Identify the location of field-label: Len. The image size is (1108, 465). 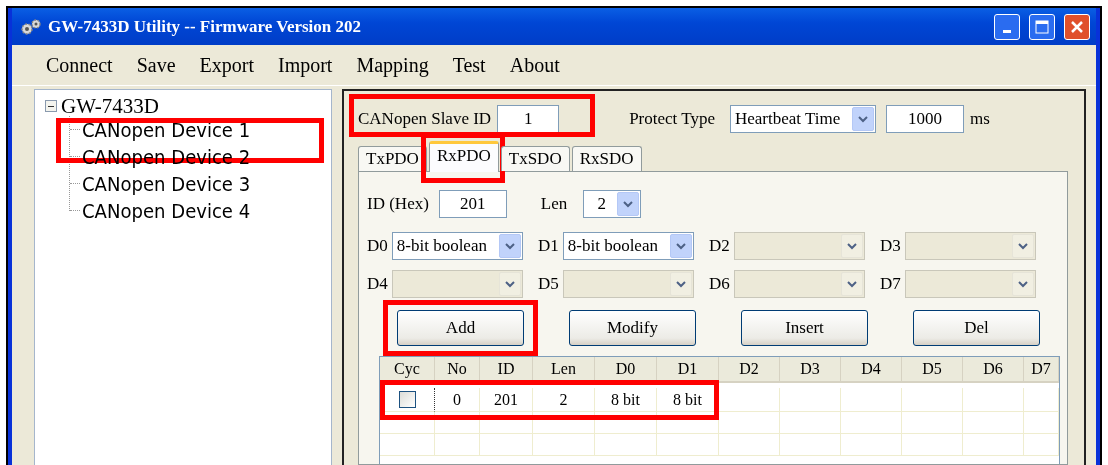
(554, 204).